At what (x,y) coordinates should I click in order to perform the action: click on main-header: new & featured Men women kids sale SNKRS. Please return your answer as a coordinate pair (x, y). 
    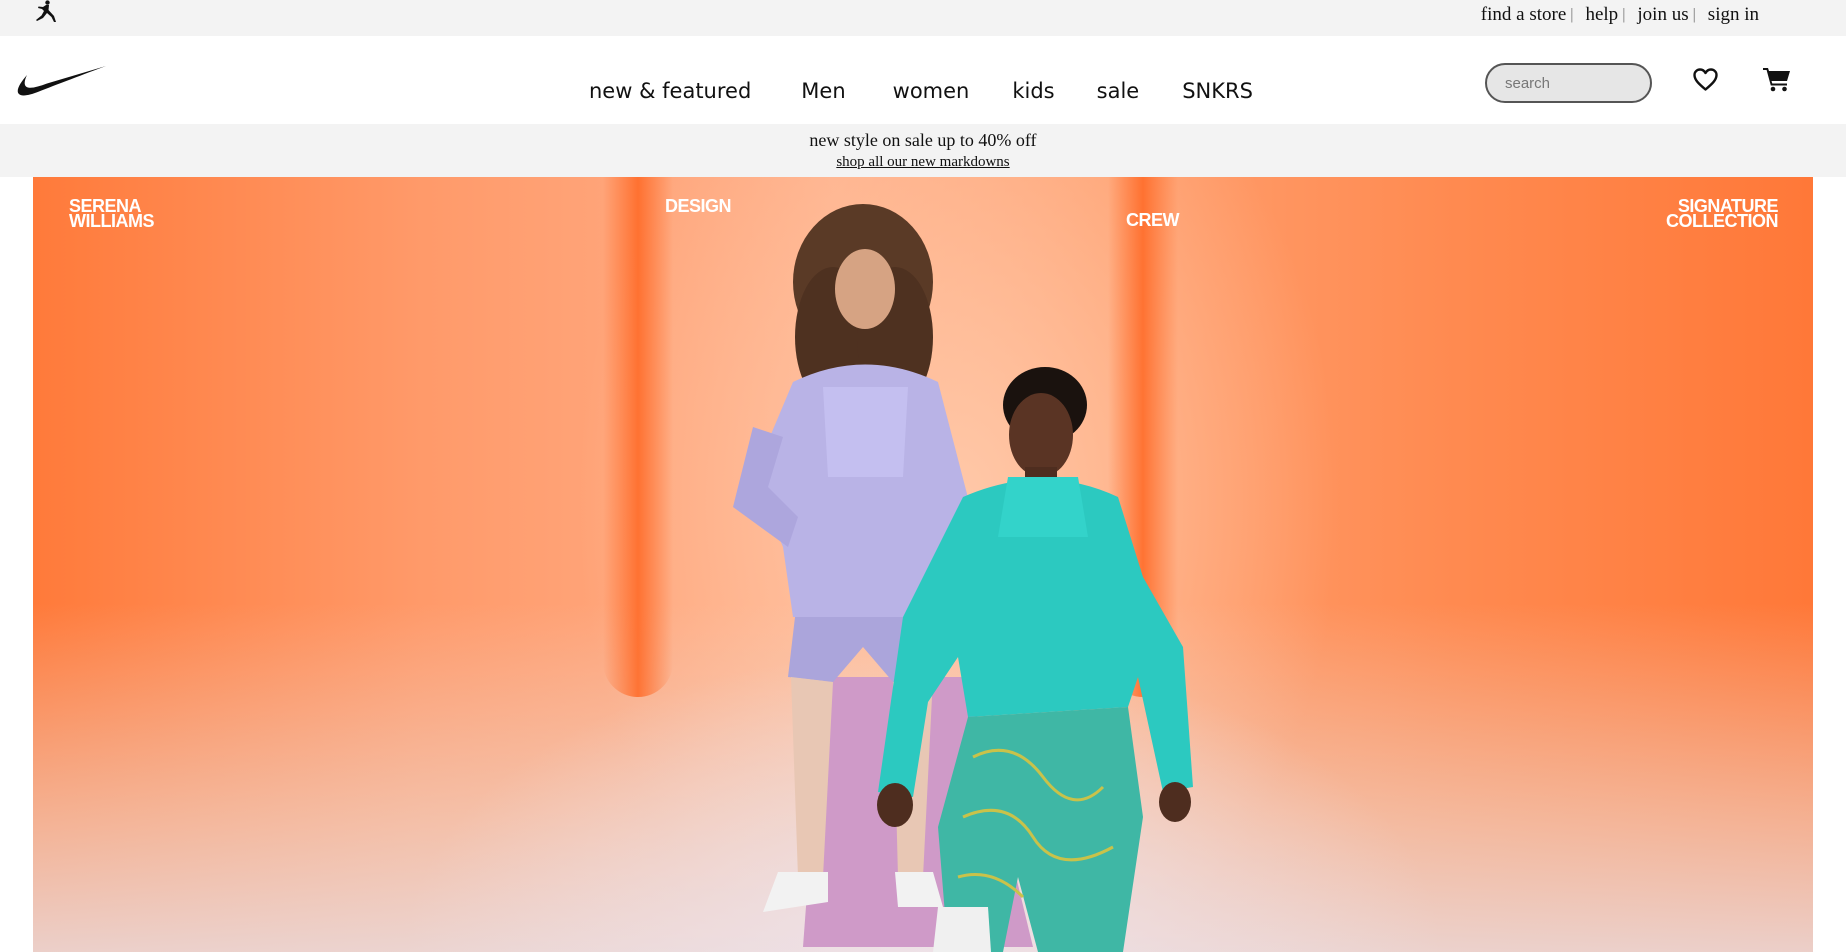
    Looking at the image, I should click on (923, 80).